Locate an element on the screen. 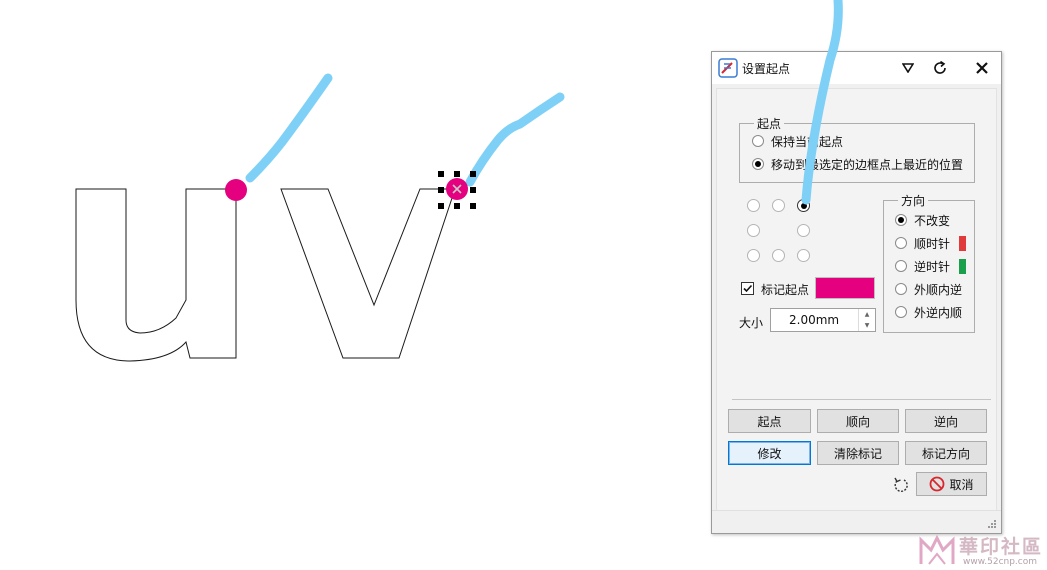  radio-direction-counterclockwise: 逆时针 is located at coordinates (931, 266).